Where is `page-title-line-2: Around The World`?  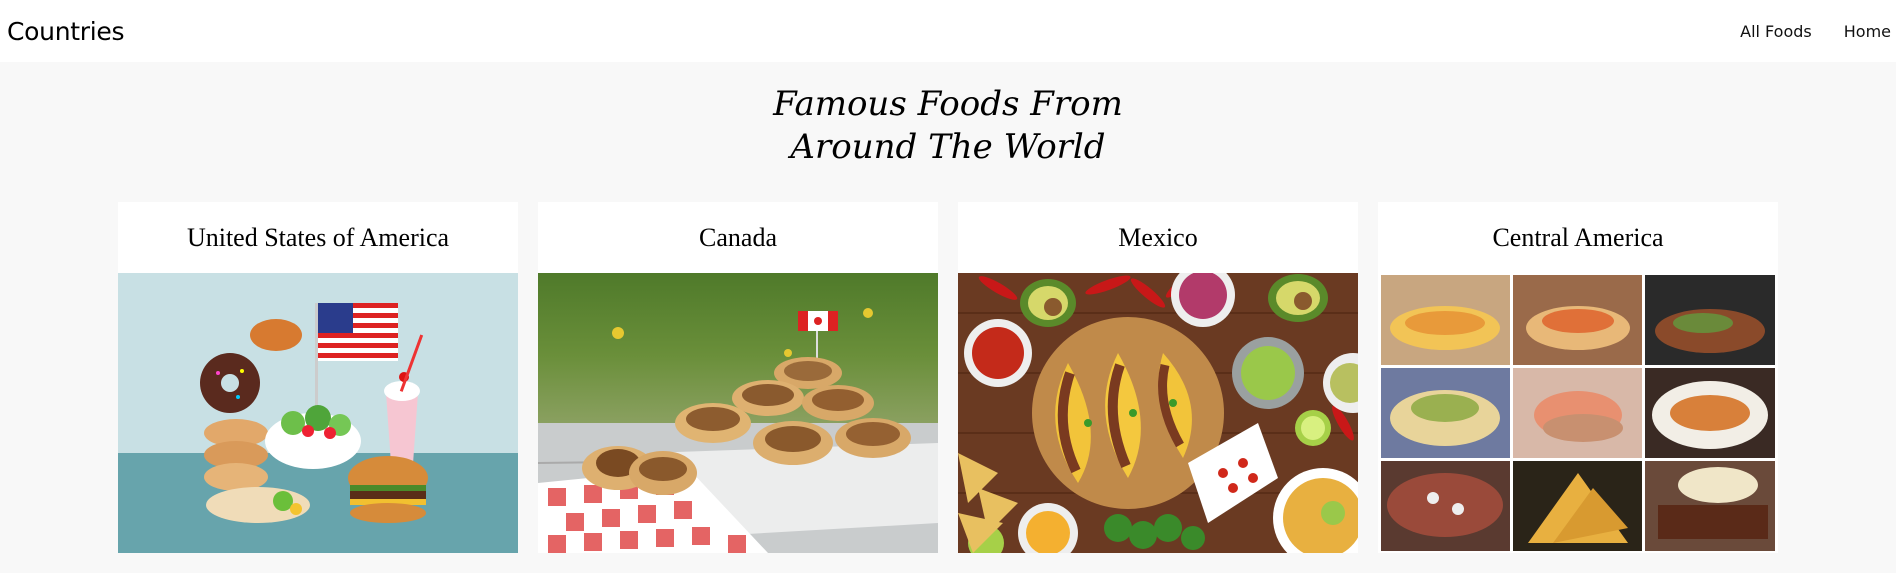 page-title-line-2: Around The World is located at coordinates (948, 147).